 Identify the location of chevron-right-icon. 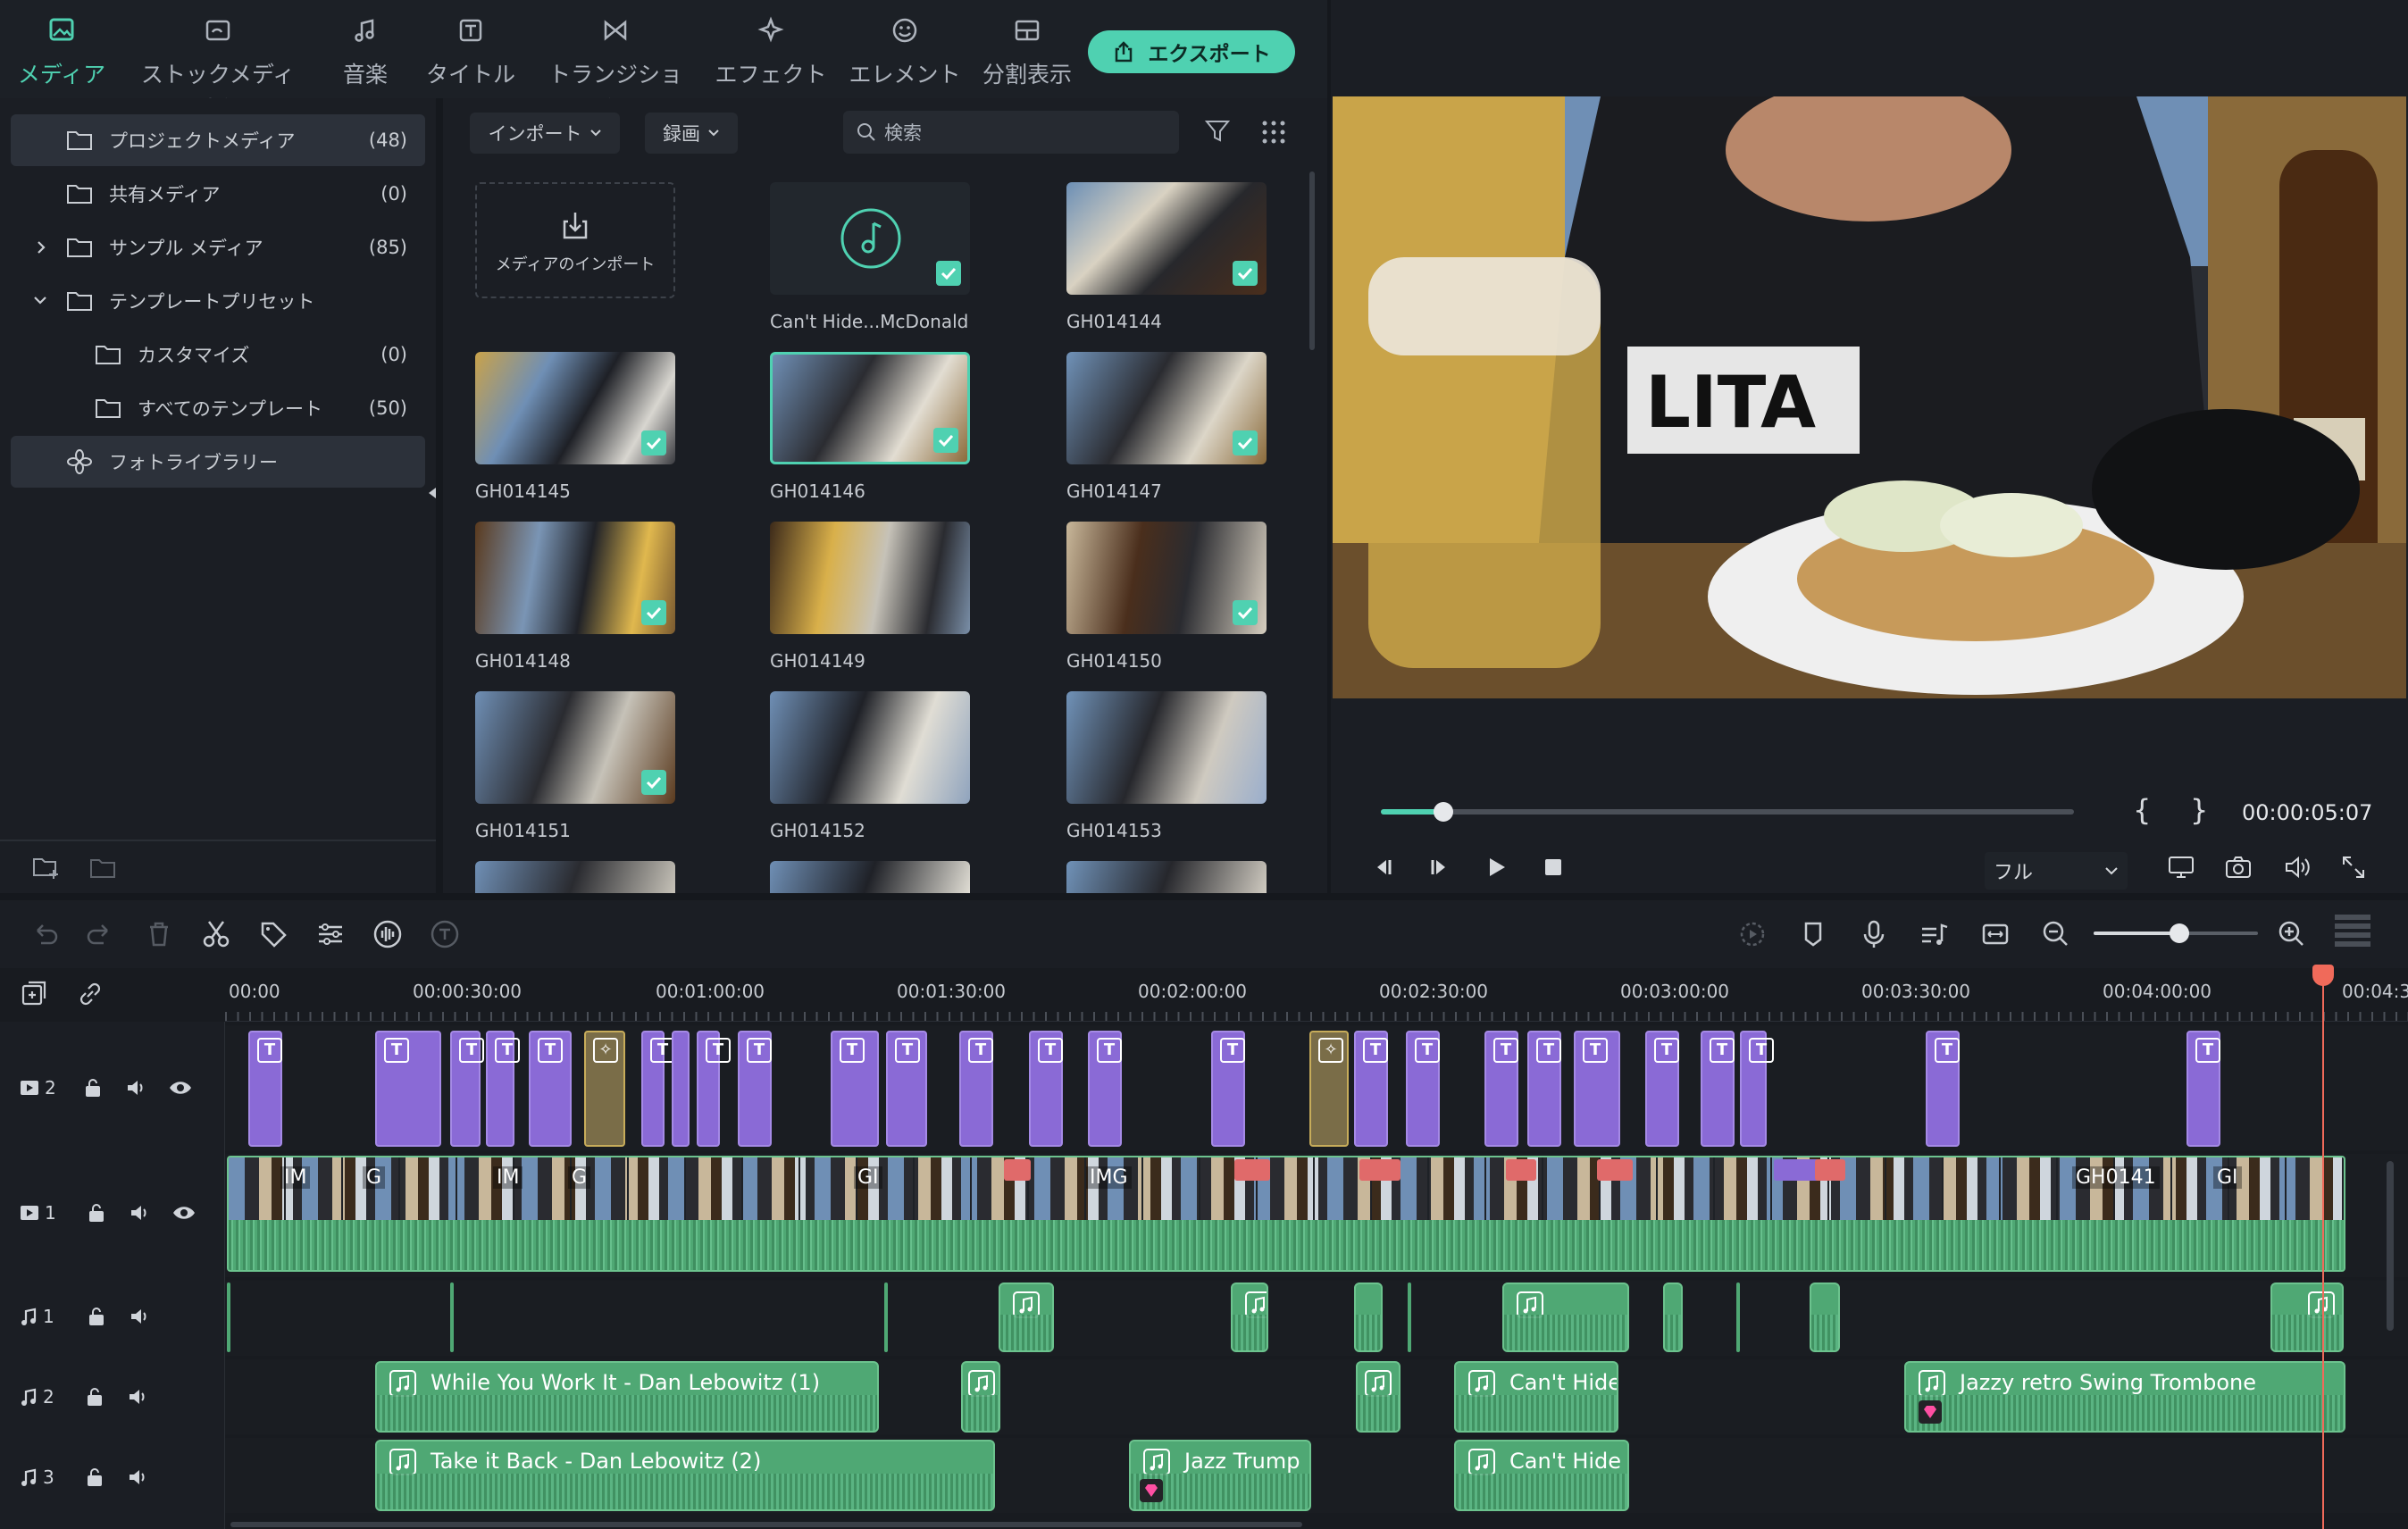
(41, 247).